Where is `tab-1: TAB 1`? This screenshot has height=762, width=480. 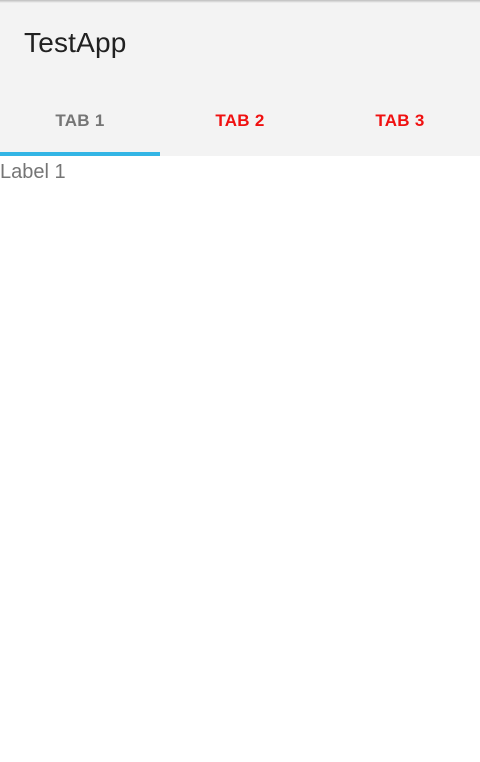
tab-1: TAB 1 is located at coordinates (80, 121).